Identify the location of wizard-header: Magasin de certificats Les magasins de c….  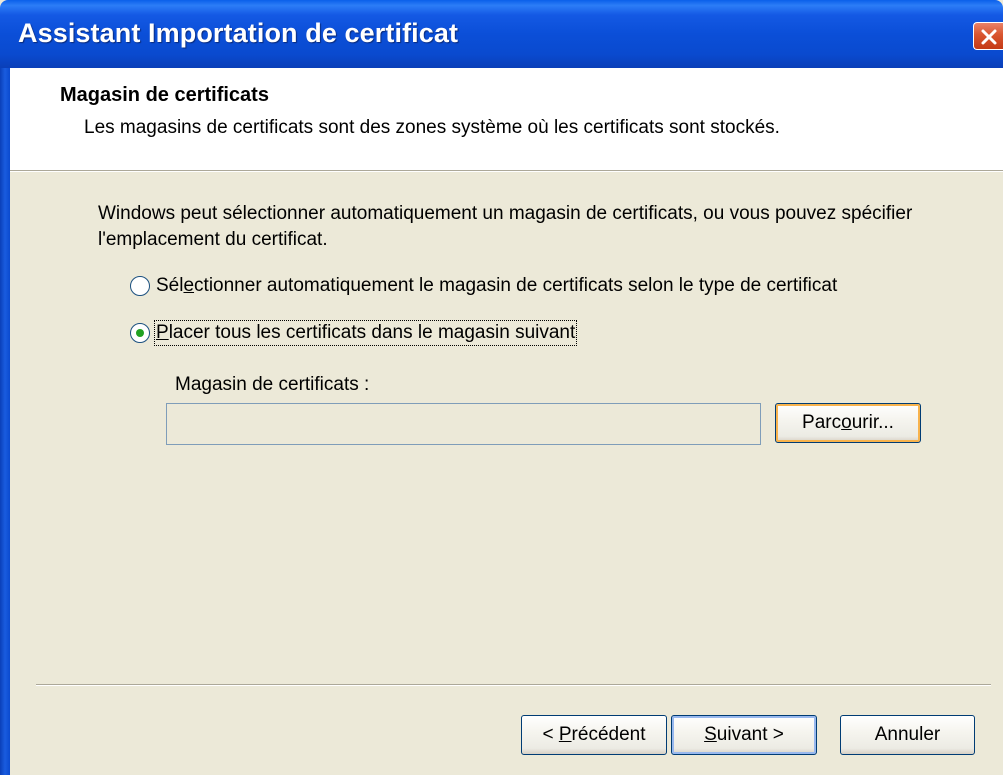
(506, 119).